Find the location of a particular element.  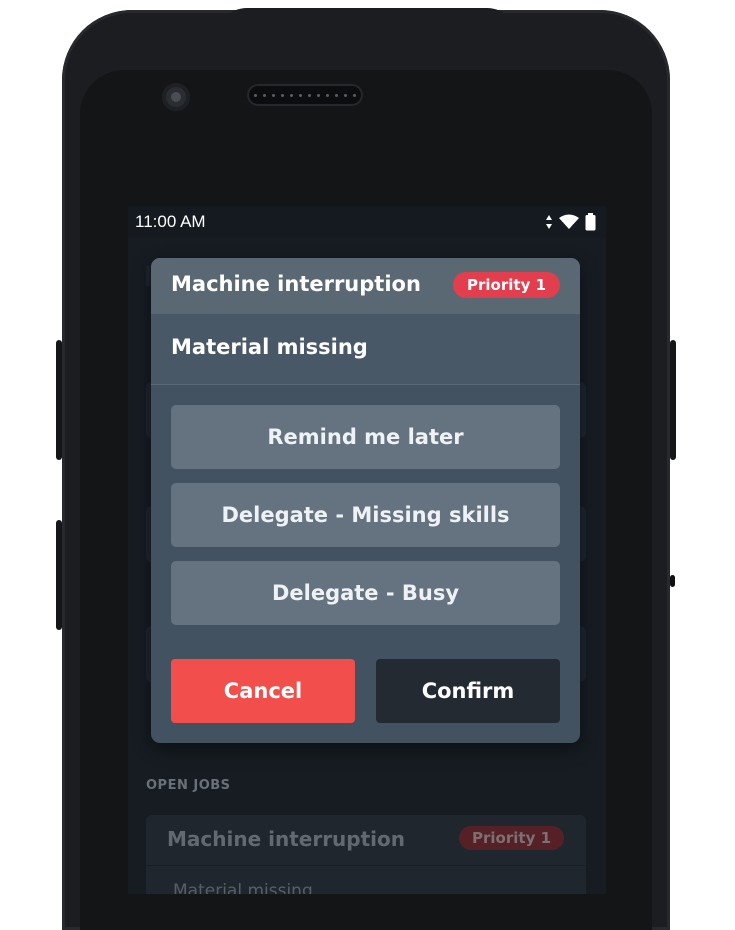

delegate-missing-skills-button: Delegate - Missing skills is located at coordinates (365, 515).